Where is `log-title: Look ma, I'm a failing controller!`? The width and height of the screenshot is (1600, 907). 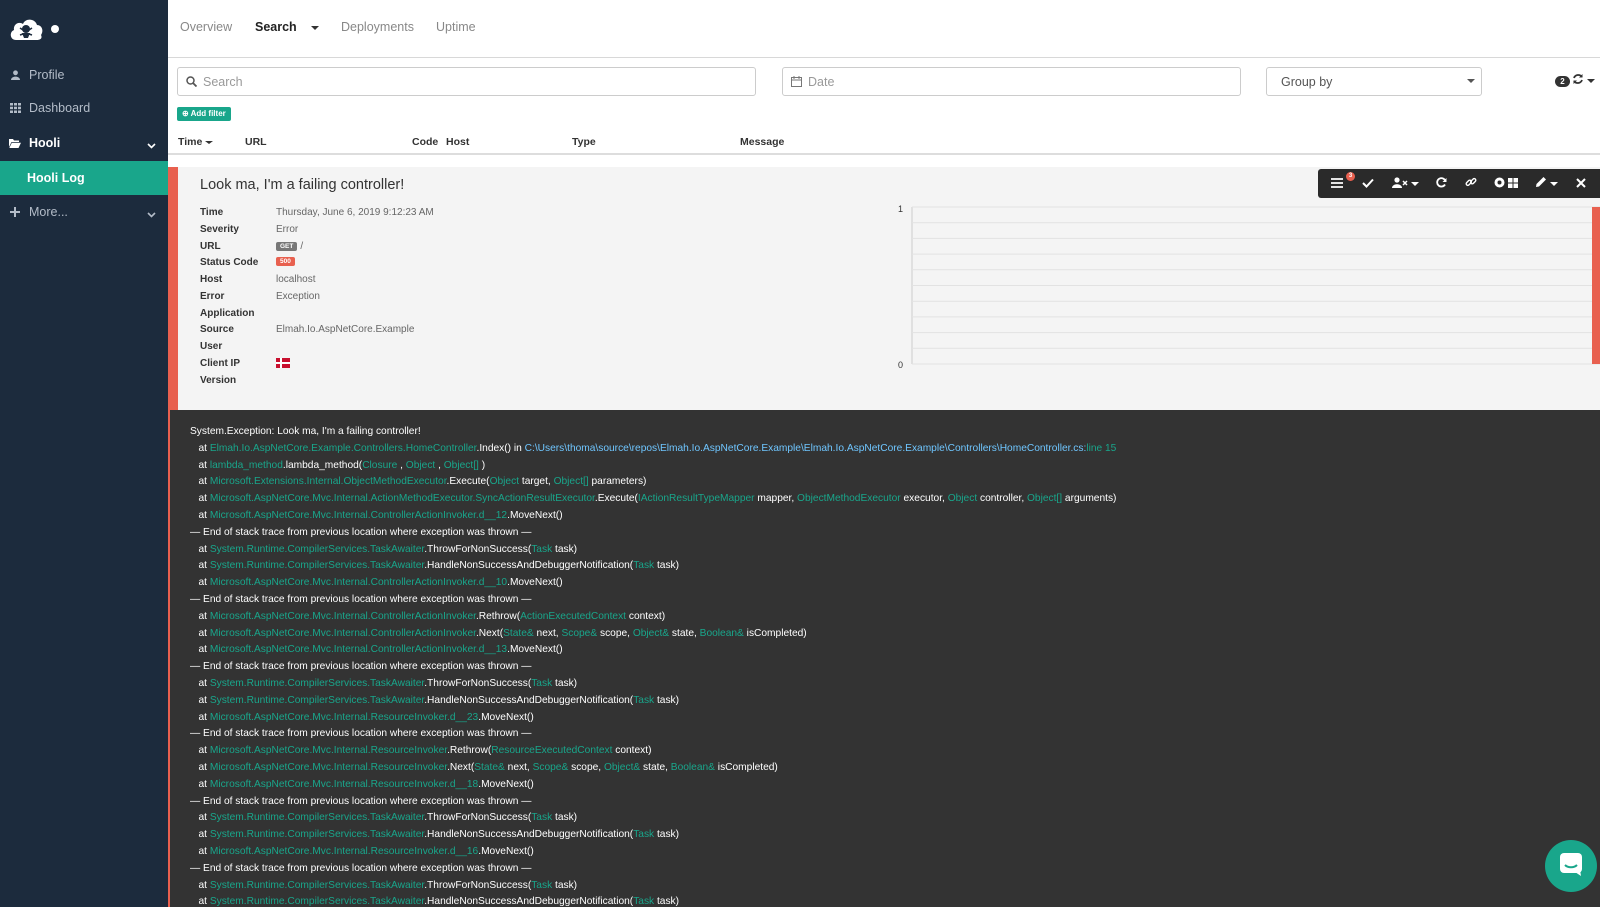 log-title: Look ma, I'm a failing controller! is located at coordinates (302, 185).